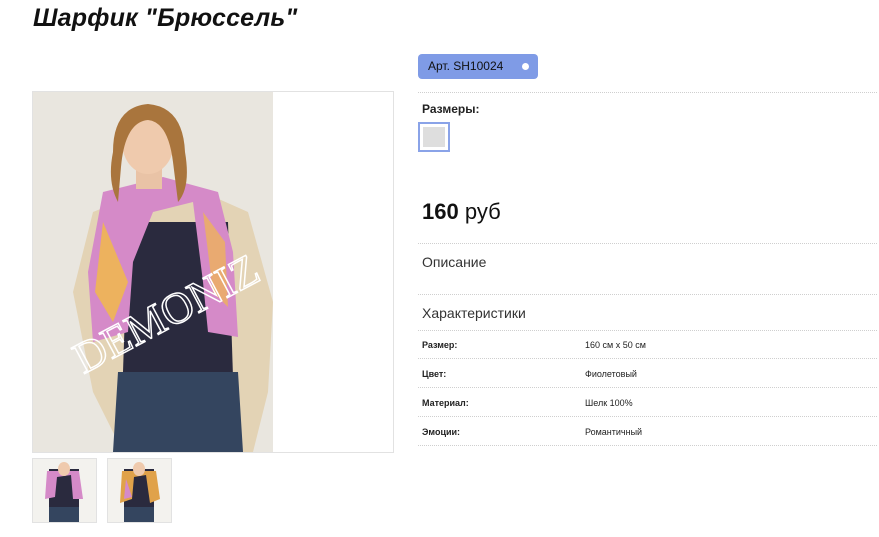 The height and width of the screenshot is (537, 879). What do you see at coordinates (434, 374) in the screenshot?
I see `spec-label: Цвет:` at bounding box center [434, 374].